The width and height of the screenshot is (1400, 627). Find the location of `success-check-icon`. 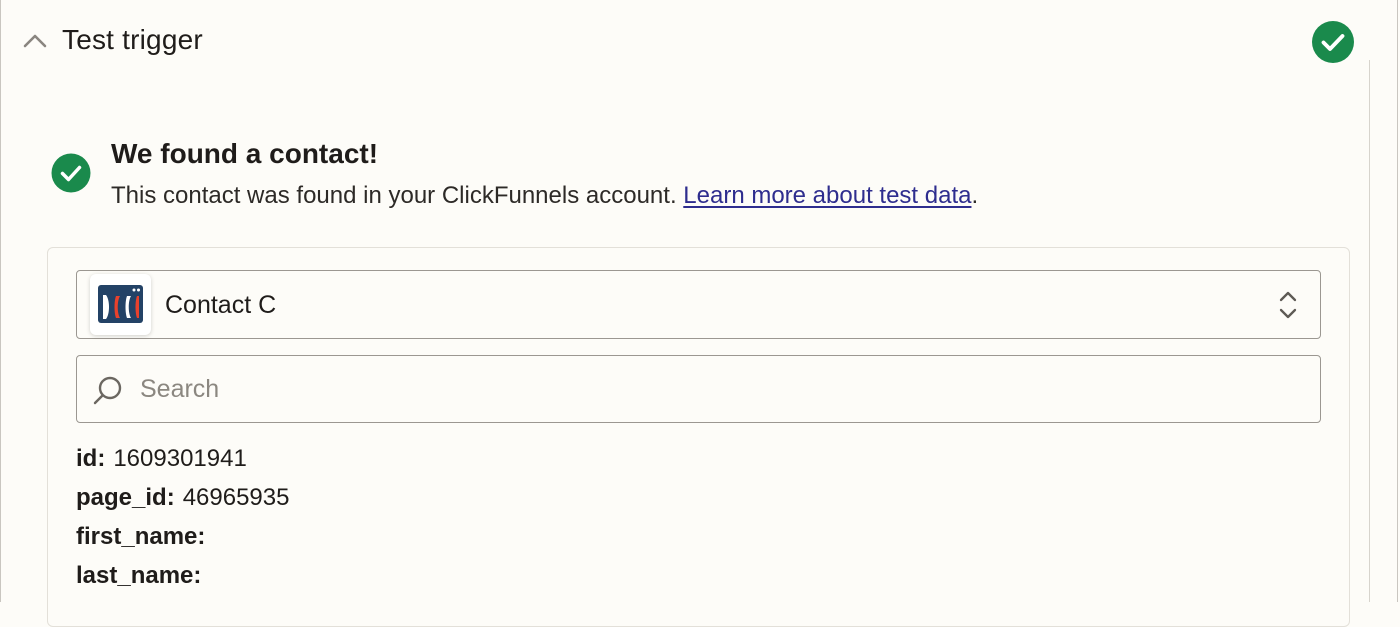

success-check-icon is located at coordinates (71, 173).